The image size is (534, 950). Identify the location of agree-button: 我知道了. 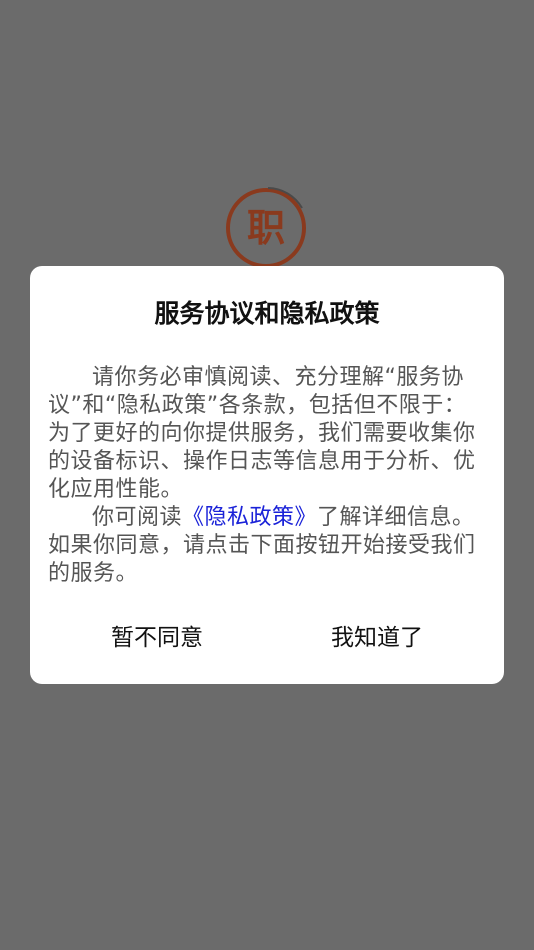
(377, 638).